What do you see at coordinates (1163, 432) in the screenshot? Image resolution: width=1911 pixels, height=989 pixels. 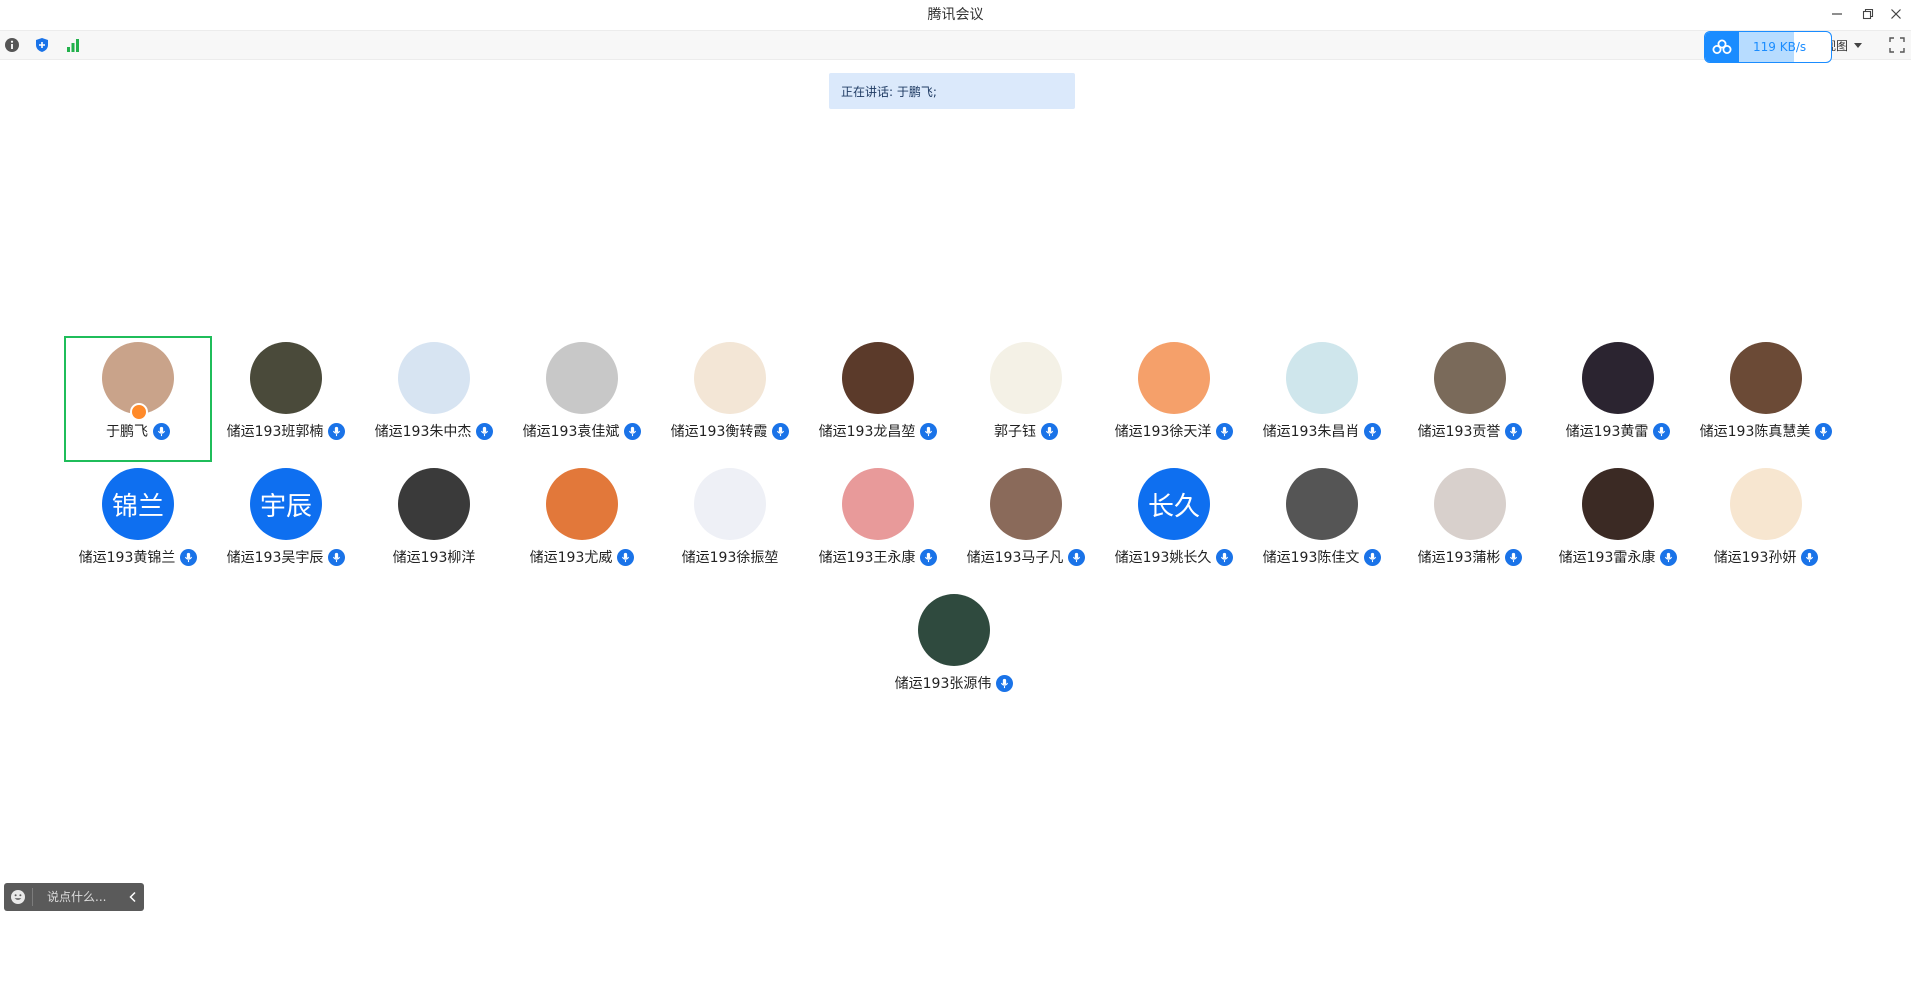 I see `participant-name: 储运193徐天洋` at bounding box center [1163, 432].